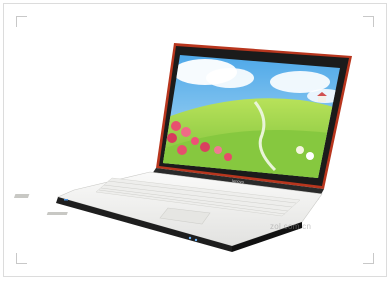  What do you see at coordinates (291, 226) in the screenshot?
I see `watermark-text: zol.com.cn` at bounding box center [291, 226].